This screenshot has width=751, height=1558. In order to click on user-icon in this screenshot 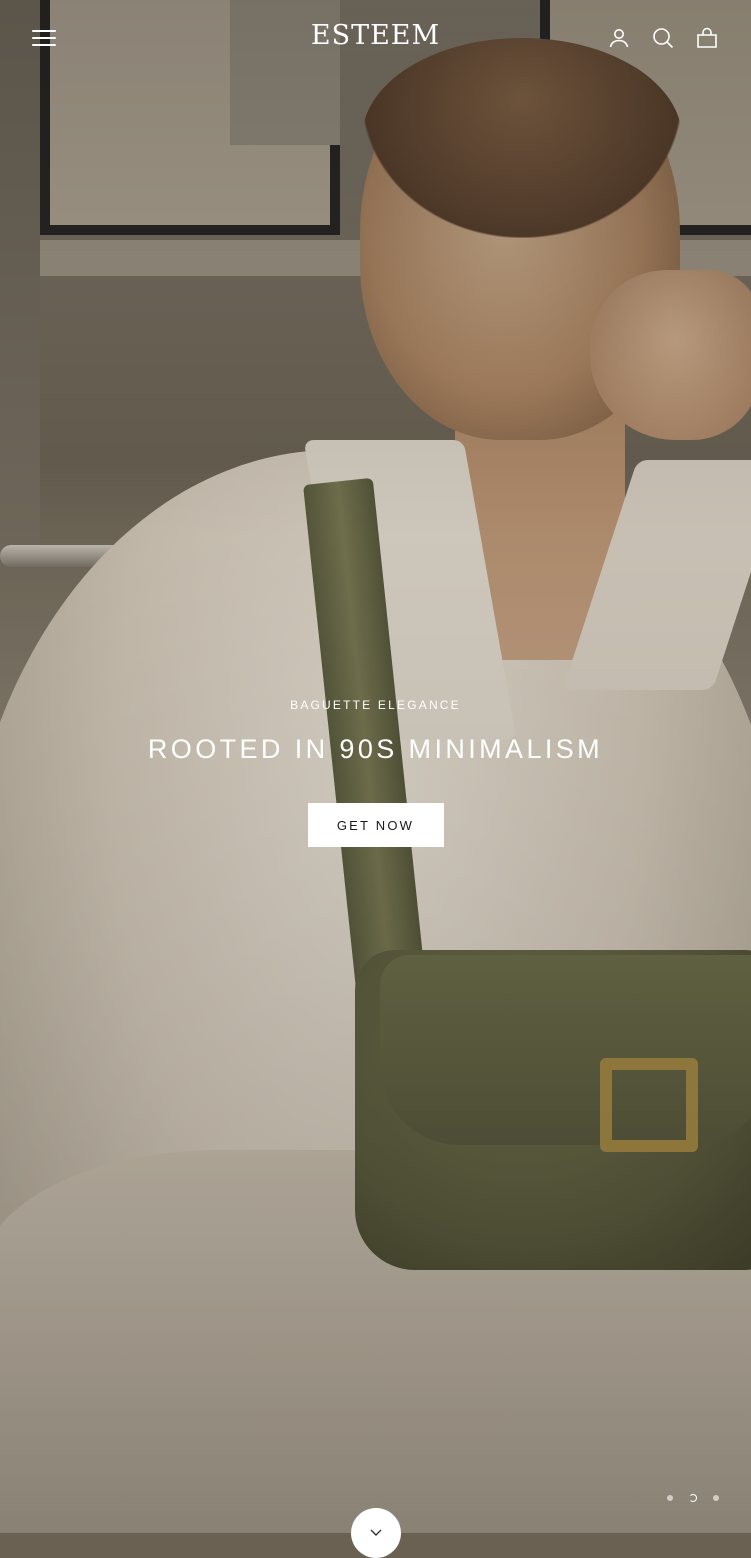, I will do `click(619, 38)`.